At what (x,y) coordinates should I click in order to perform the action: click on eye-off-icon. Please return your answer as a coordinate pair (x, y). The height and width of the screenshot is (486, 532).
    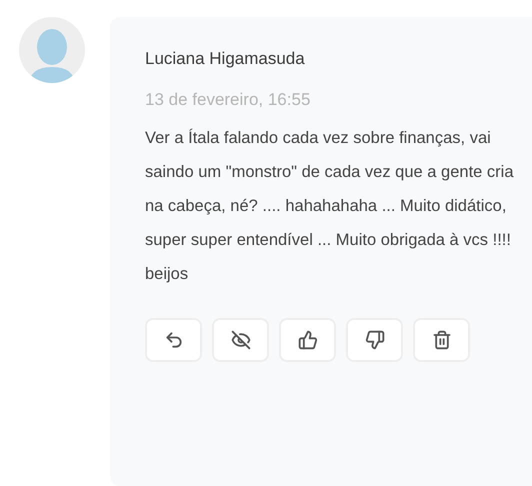
    Looking at the image, I should click on (240, 340).